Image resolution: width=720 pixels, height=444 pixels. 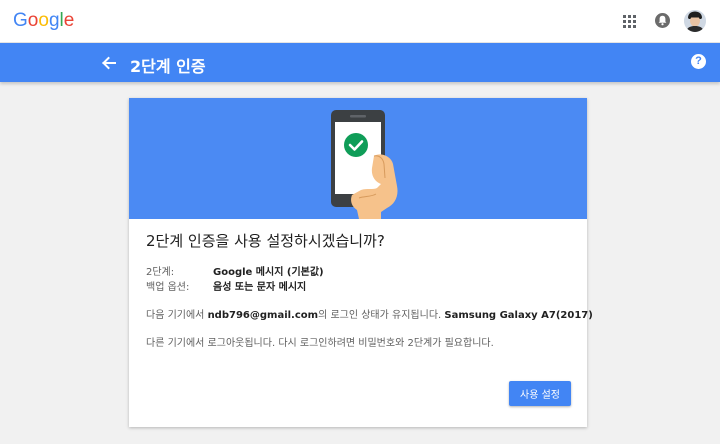 I want to click on google-logo: Google, so click(x=43, y=21).